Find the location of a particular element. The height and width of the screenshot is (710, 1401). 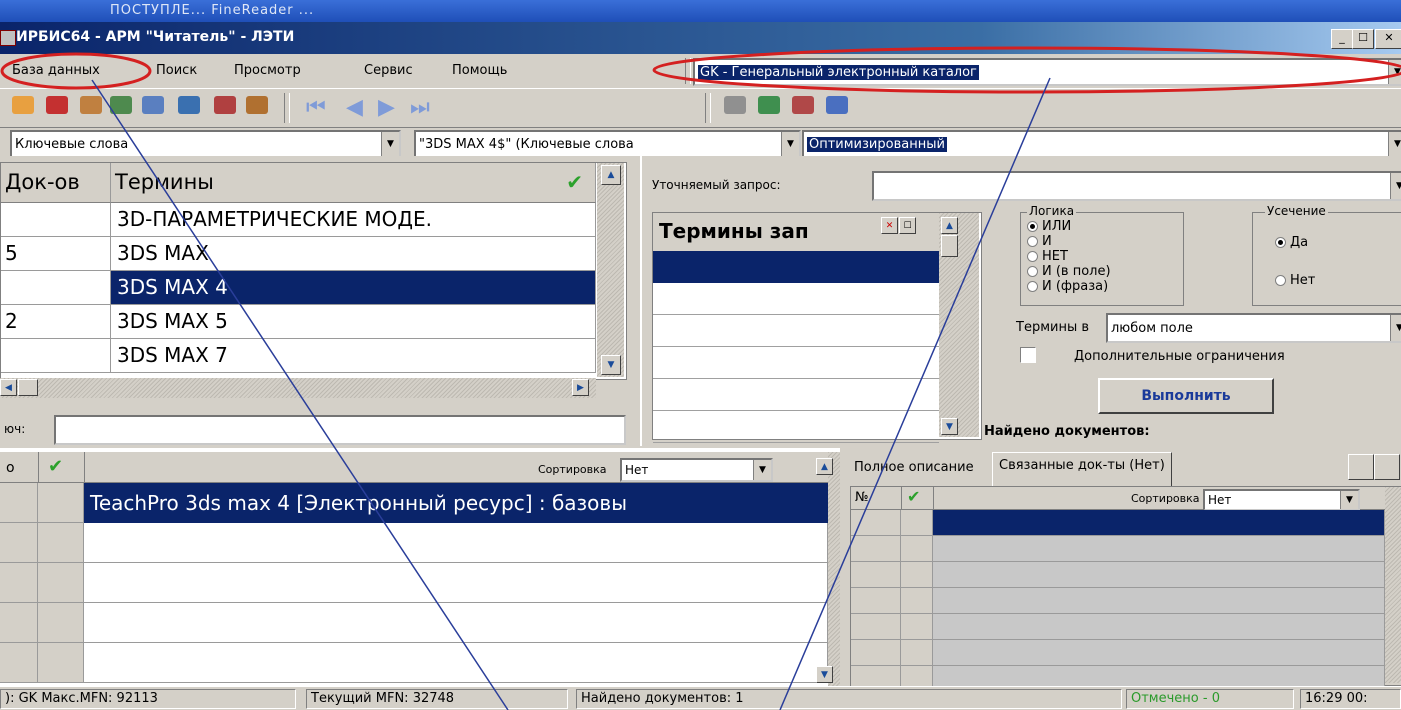

menu-item-search: Поиск is located at coordinates (176, 70).